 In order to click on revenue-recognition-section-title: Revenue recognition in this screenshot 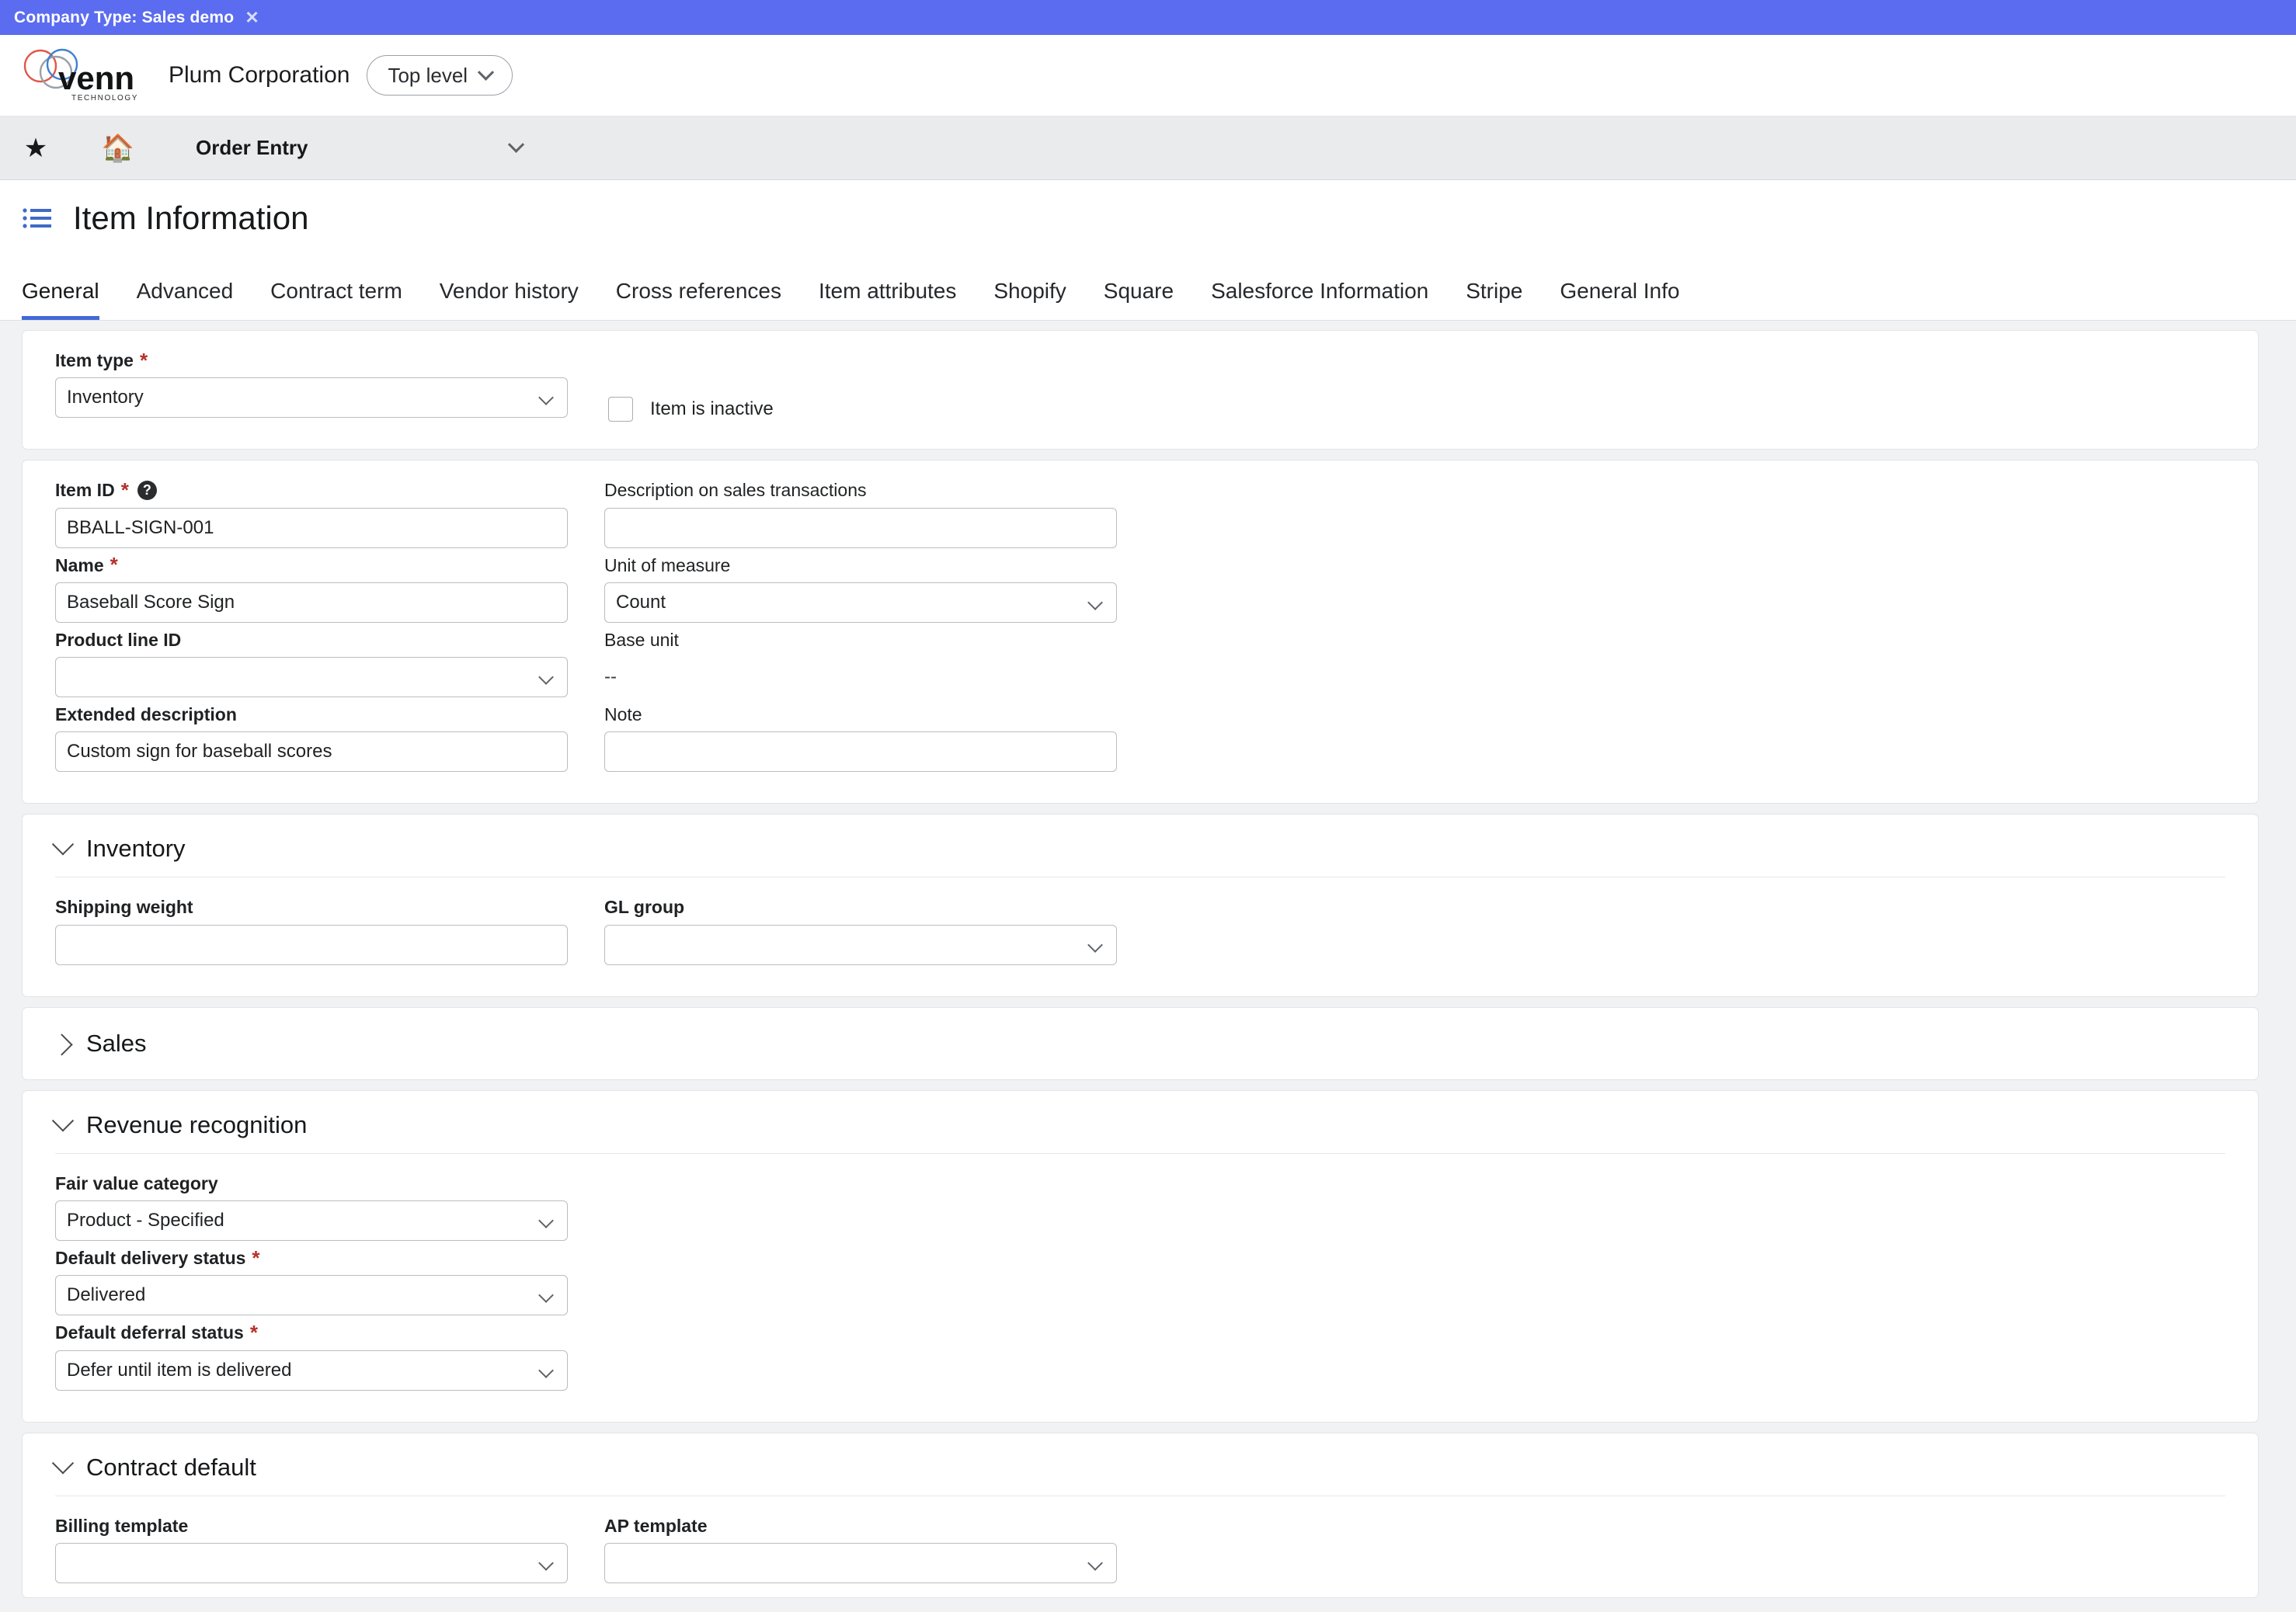, I will do `click(197, 1124)`.